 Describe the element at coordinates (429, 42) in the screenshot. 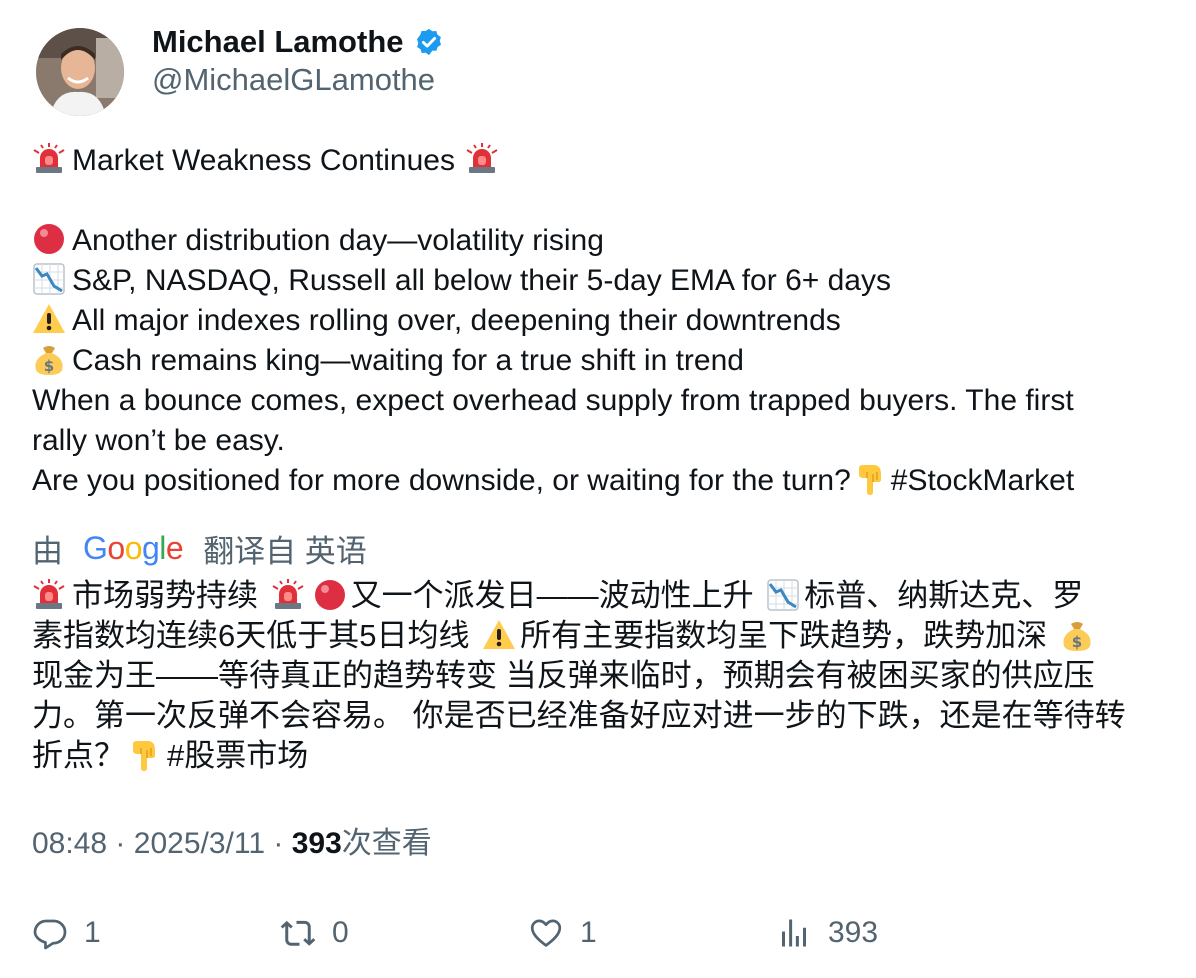

I see `verified-badge-icon` at that location.